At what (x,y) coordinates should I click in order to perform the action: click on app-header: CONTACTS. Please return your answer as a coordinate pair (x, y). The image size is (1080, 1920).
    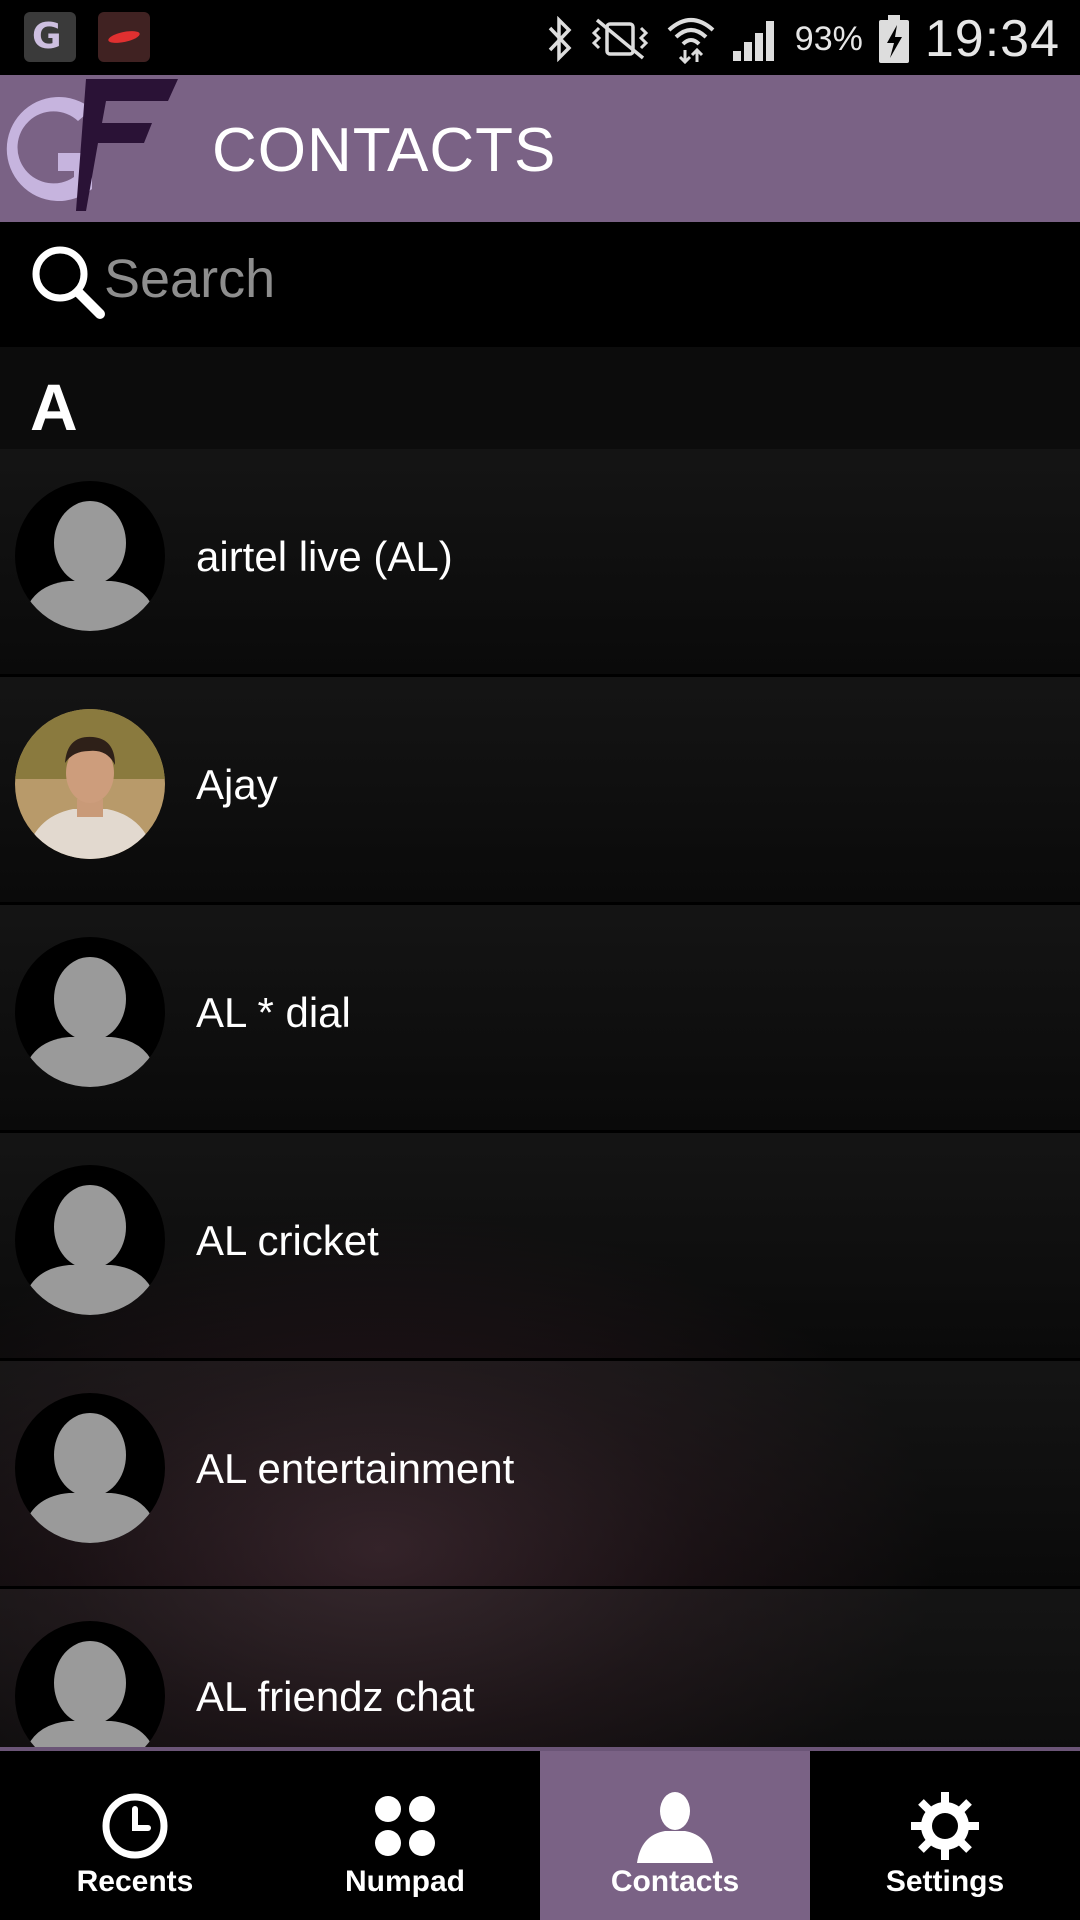
    Looking at the image, I should click on (540, 148).